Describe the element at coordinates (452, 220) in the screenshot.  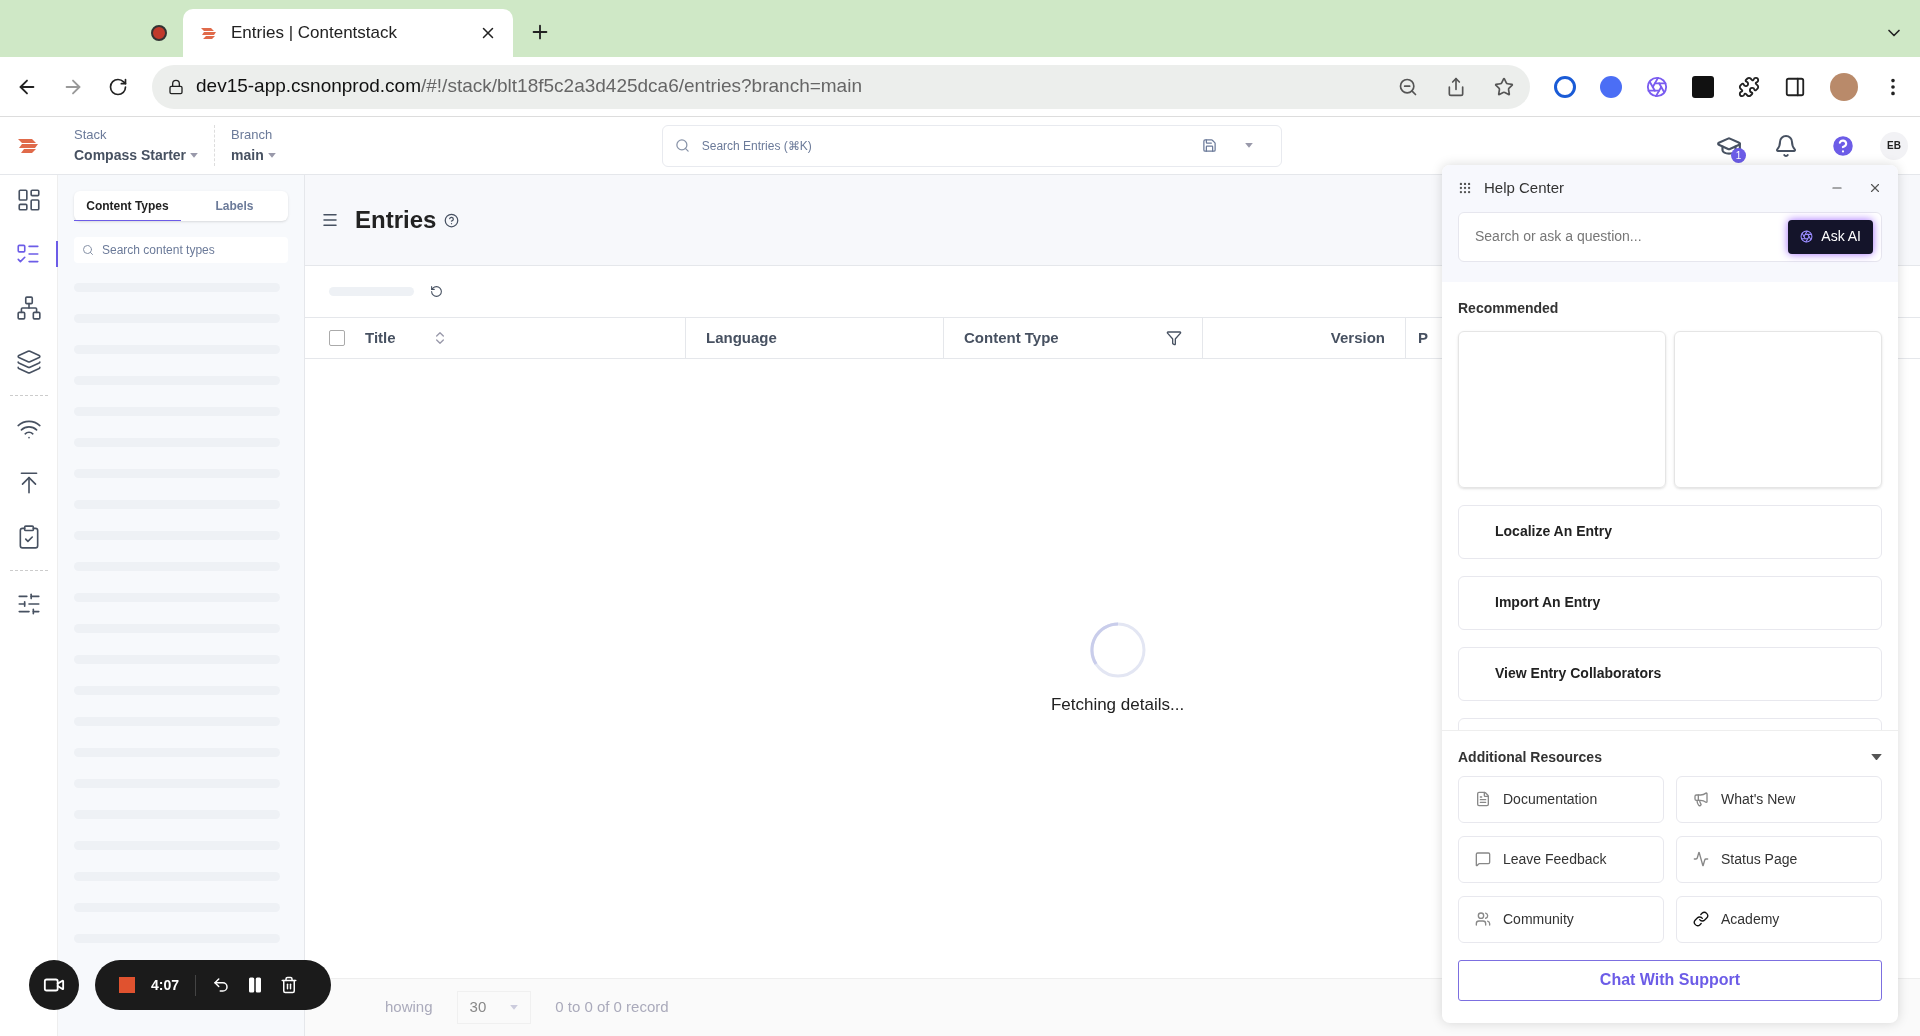
I see `help-icon` at that location.